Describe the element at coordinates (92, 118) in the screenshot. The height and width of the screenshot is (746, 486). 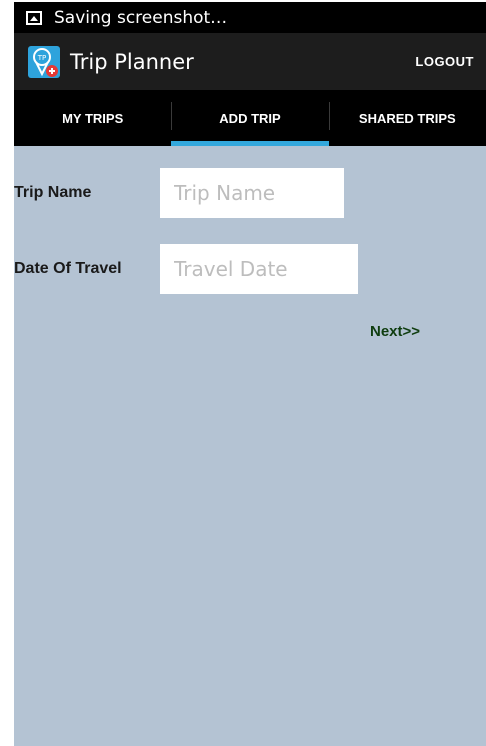
I see `tab-my-trips: MY TRIPS` at that location.